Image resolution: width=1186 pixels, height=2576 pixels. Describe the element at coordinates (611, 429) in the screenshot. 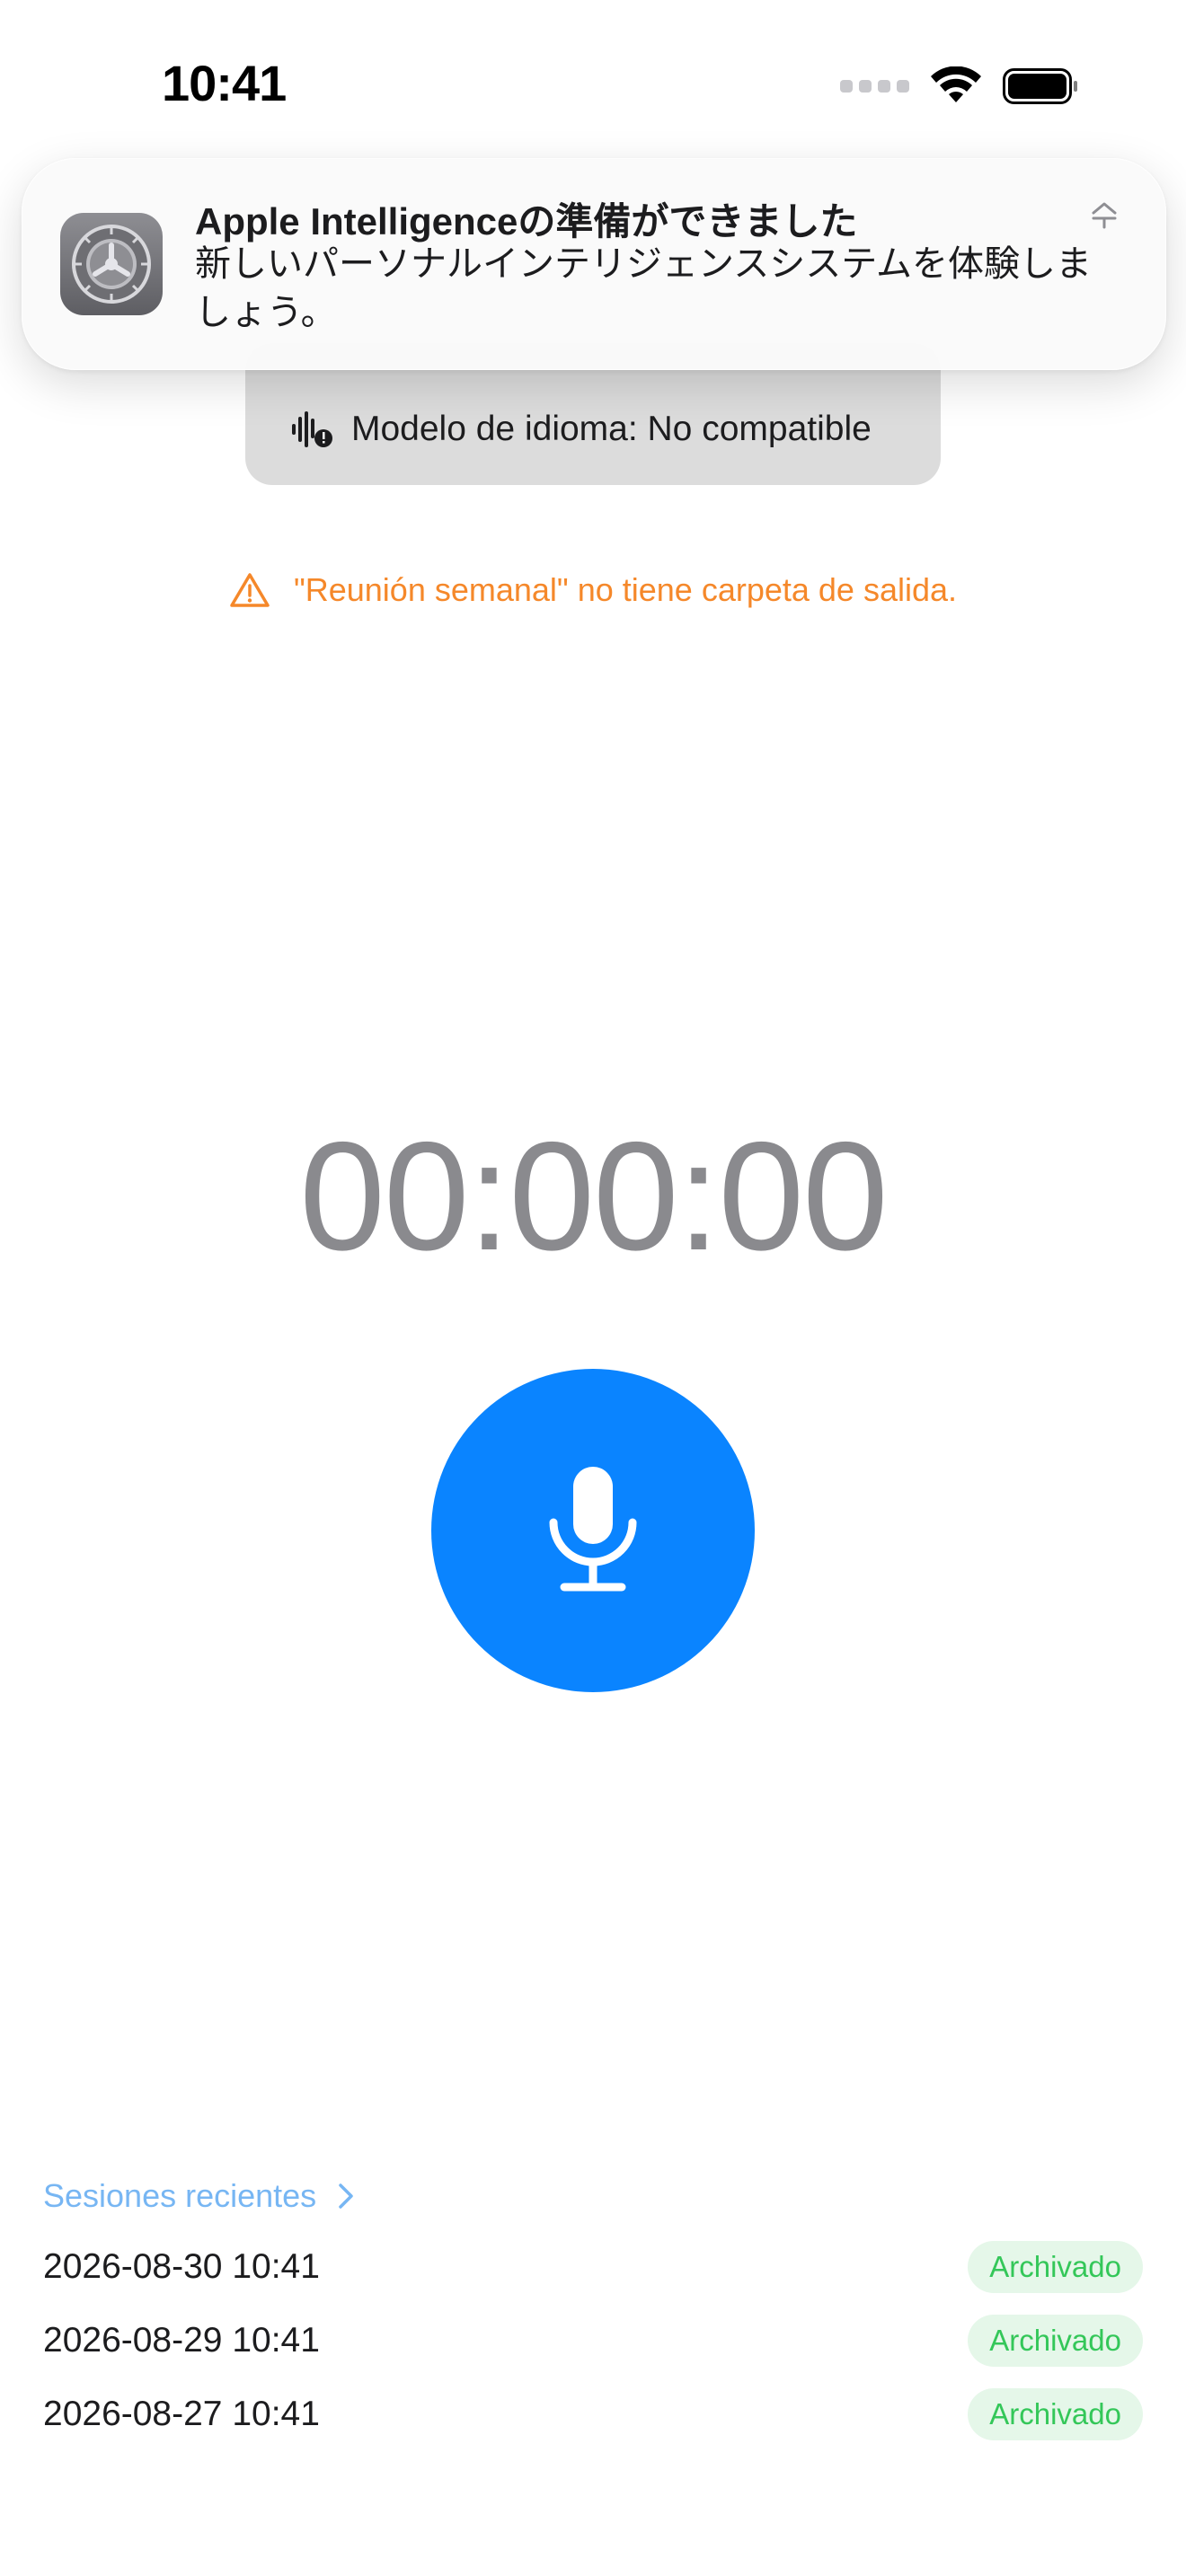

I see `language-model-label: Modelo de idioma: No compatible` at that location.